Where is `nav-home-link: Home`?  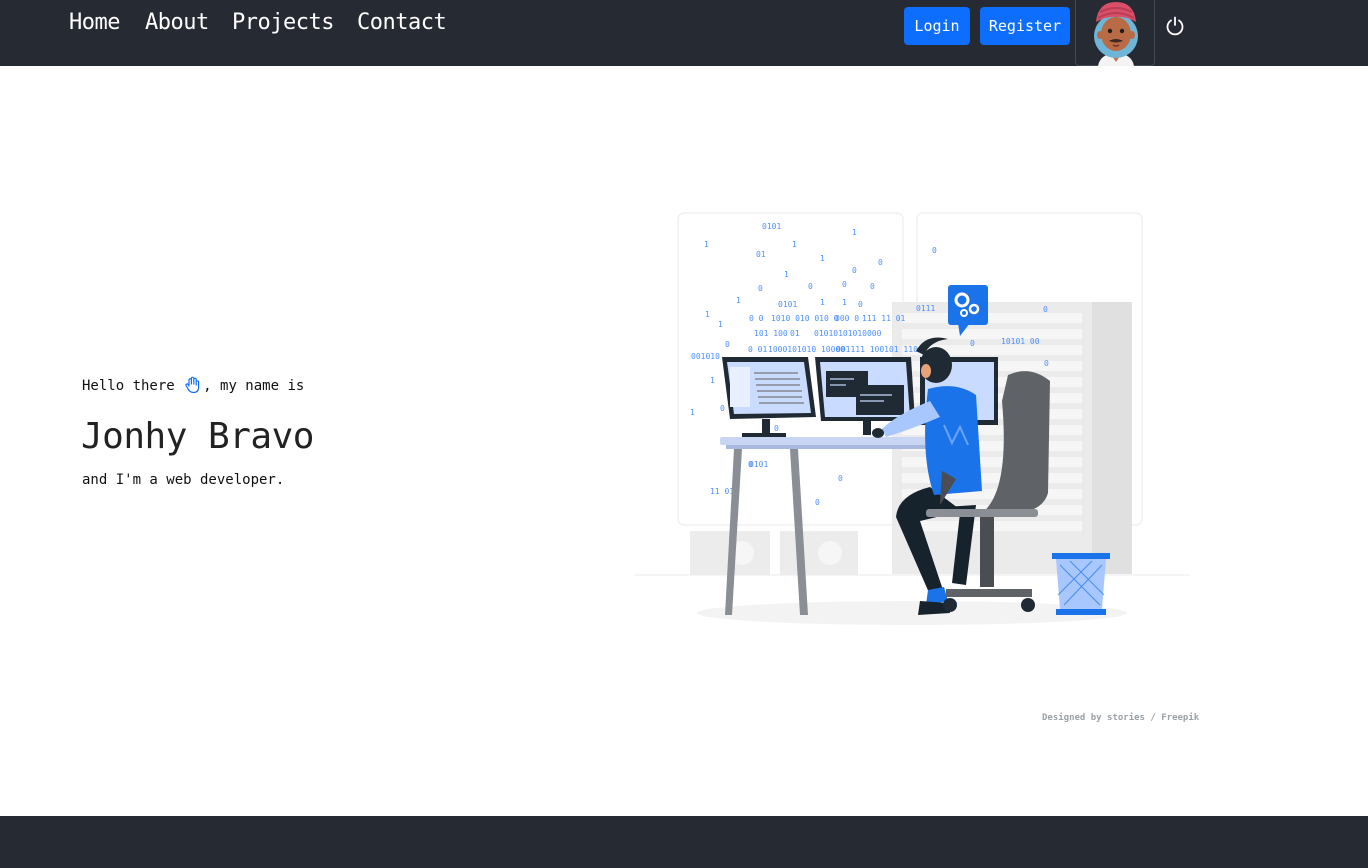
nav-home-link: Home is located at coordinates (94, 22).